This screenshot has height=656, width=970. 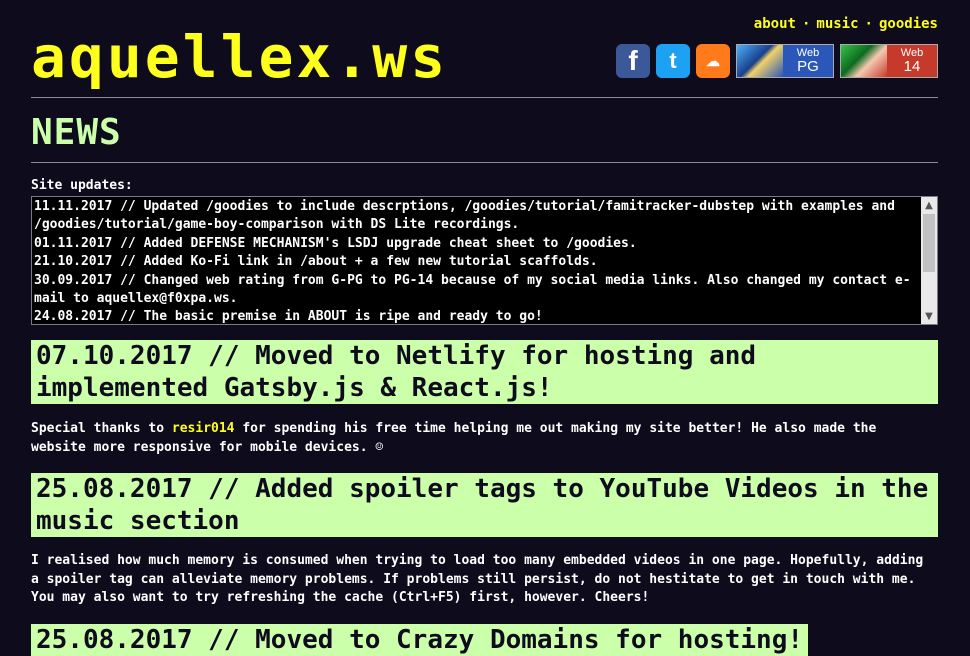 What do you see at coordinates (929, 243) in the screenshot?
I see `scrollbar-thumb` at bounding box center [929, 243].